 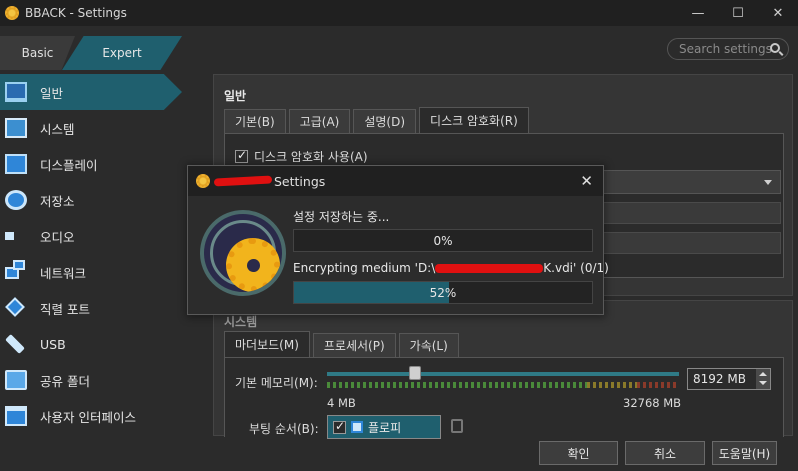 I want to click on user-interface-icon, so click(x=16, y=416).